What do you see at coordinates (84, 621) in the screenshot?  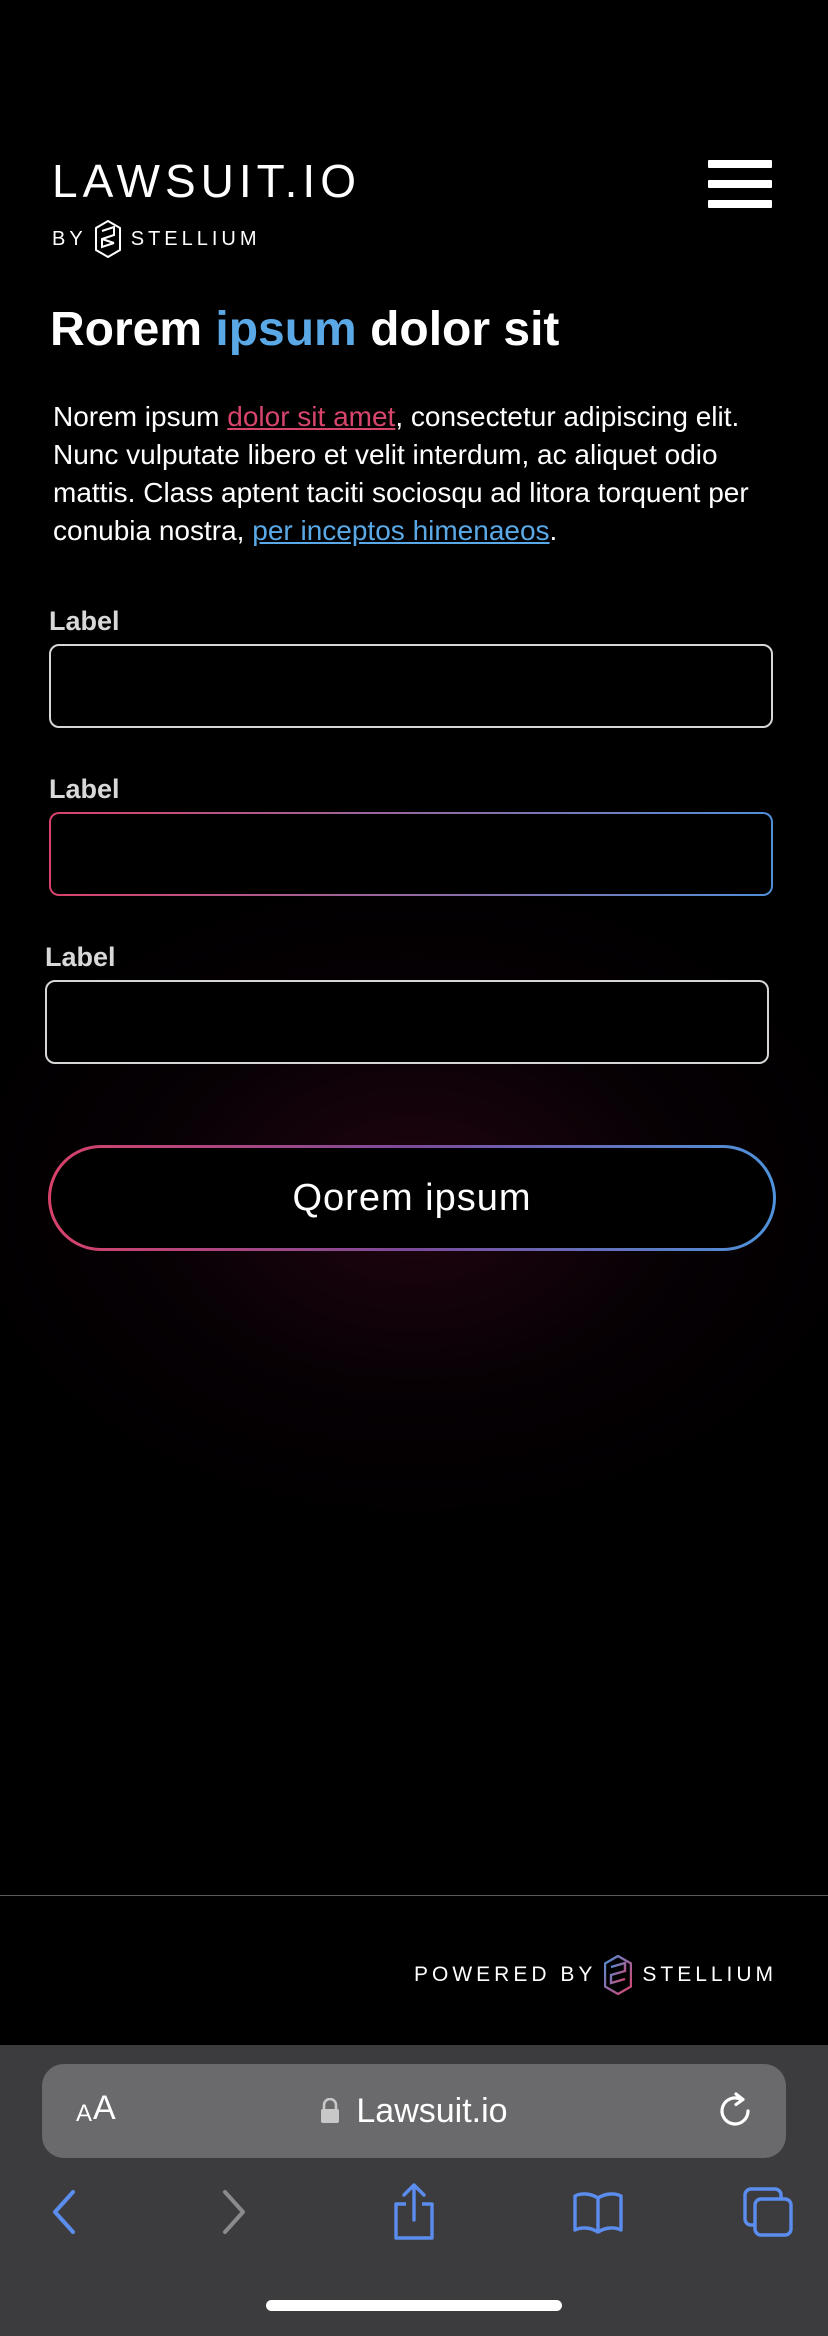 I see `field-1-label: Label` at bounding box center [84, 621].